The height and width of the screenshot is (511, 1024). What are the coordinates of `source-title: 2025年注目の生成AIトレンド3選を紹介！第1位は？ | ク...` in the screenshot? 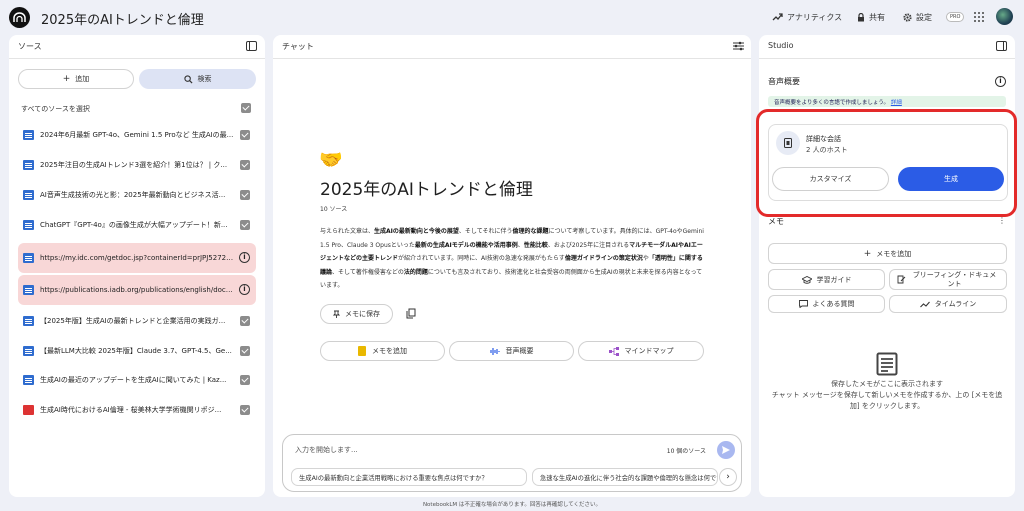 It's located at (134, 165).